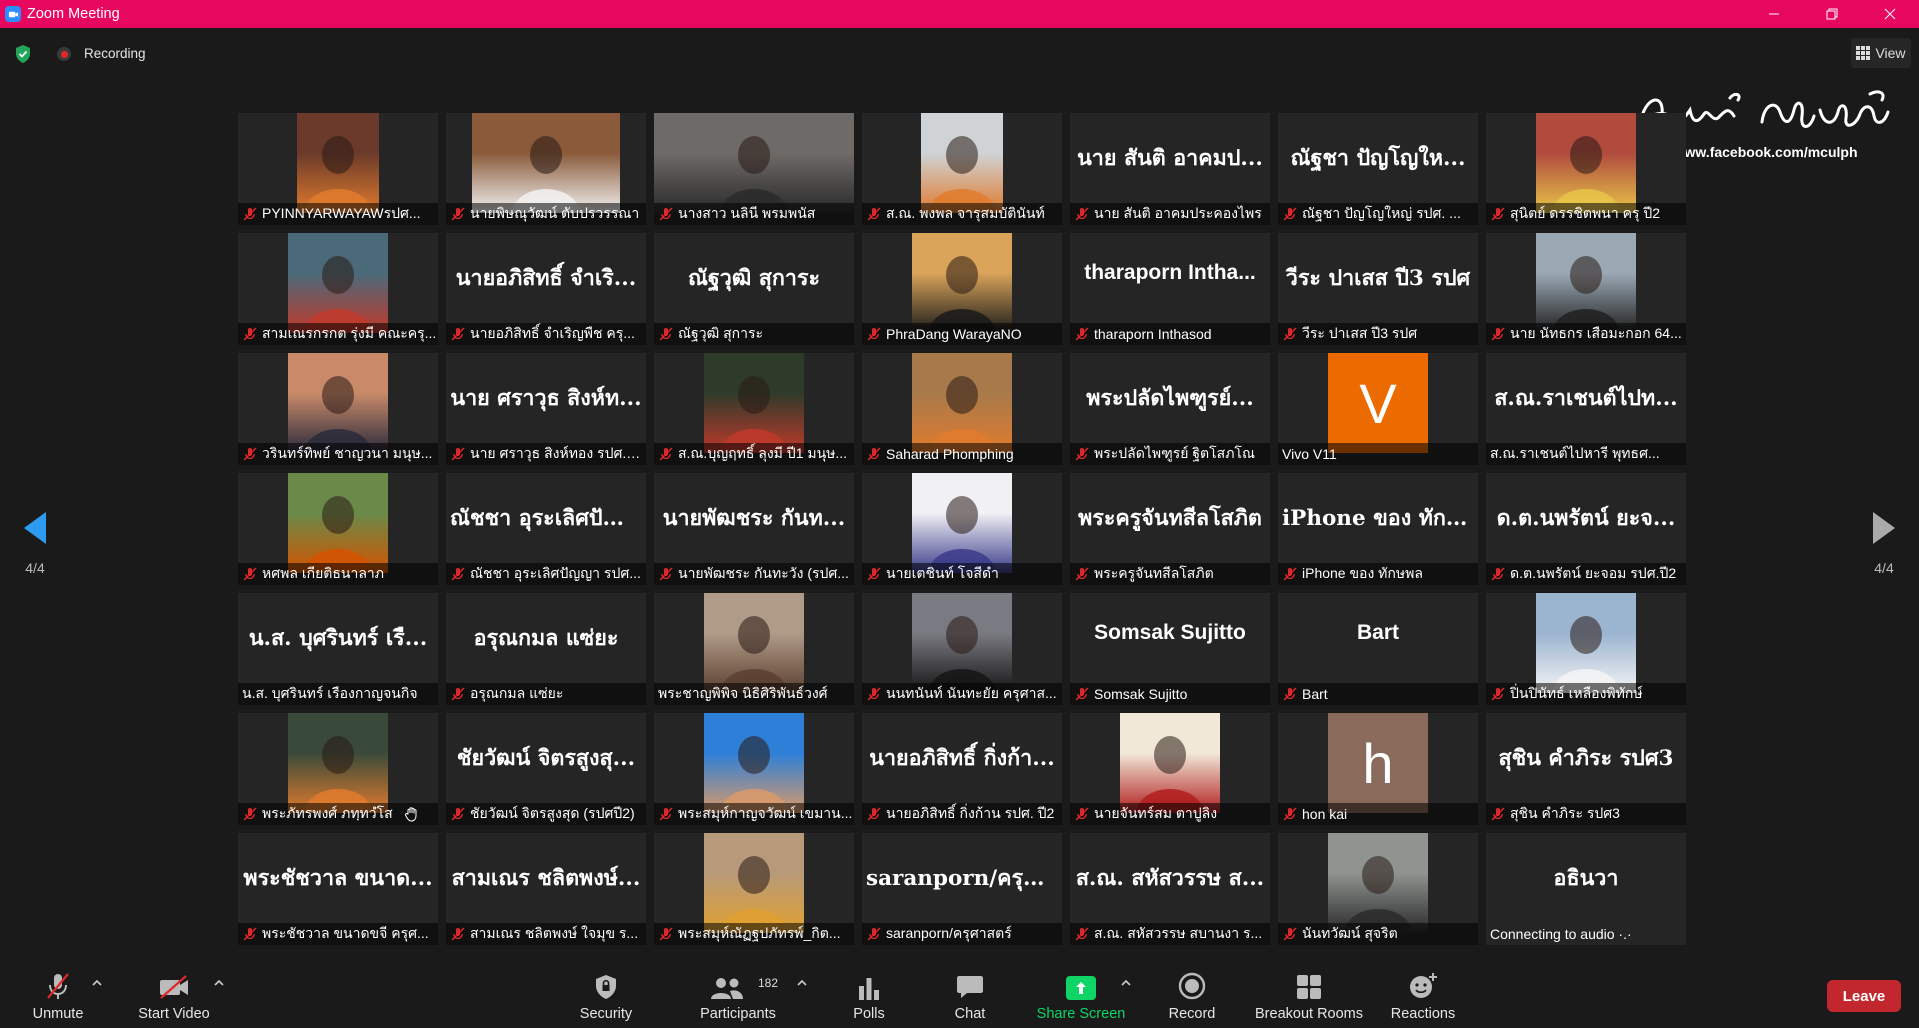 This screenshot has height=1028, width=1919. Describe the element at coordinates (606, 987) in the screenshot. I see `security-shield-icon` at that location.